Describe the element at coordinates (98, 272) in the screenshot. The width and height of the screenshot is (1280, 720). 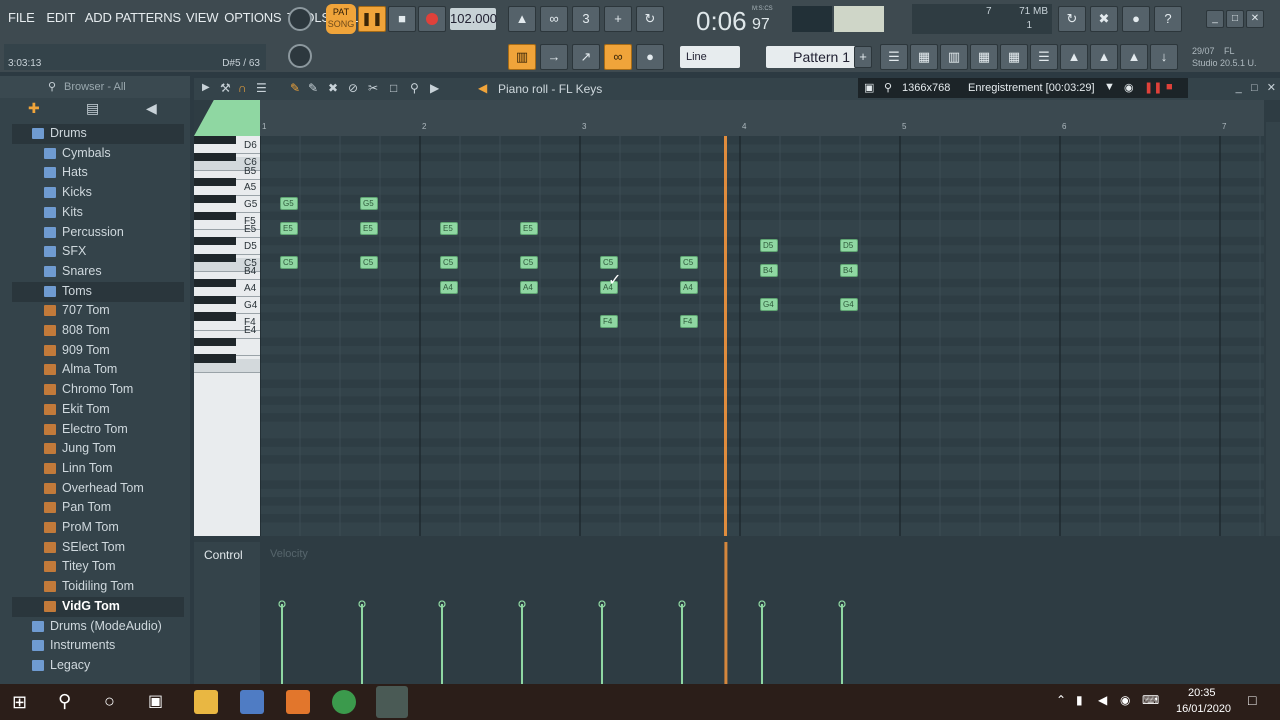
I see `browser-item: Snares` at that location.